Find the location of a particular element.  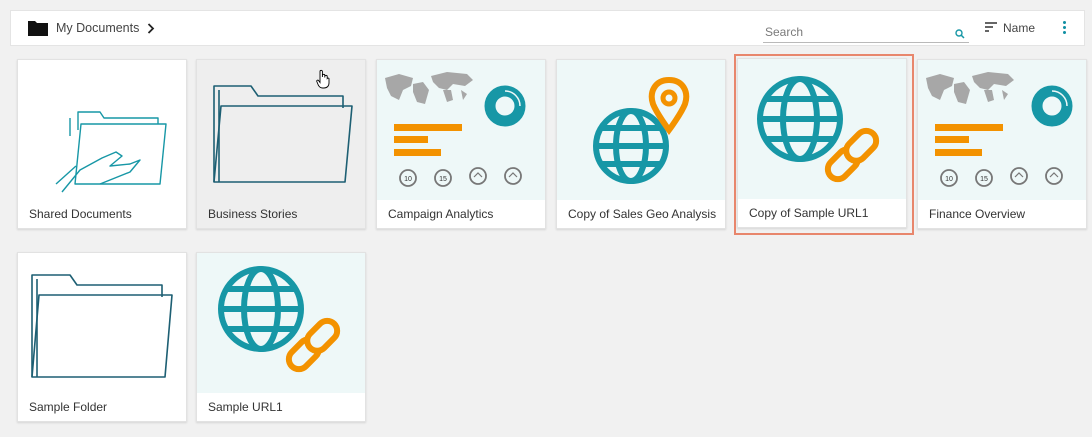

search-box is located at coordinates (866, 32).